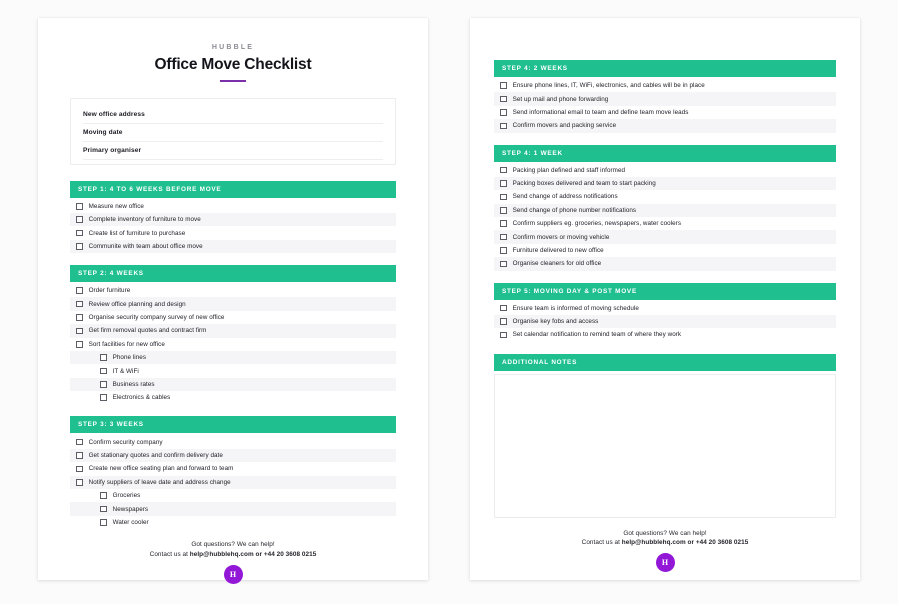  I want to click on checklist-item: Organise key fobs and access, so click(665, 321).